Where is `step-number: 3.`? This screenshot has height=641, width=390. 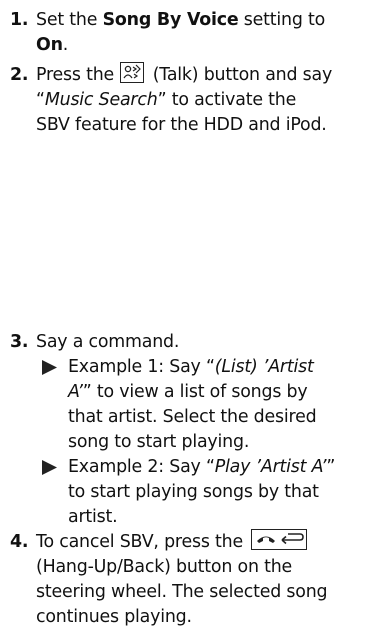 step-number: 3. is located at coordinates (19, 342).